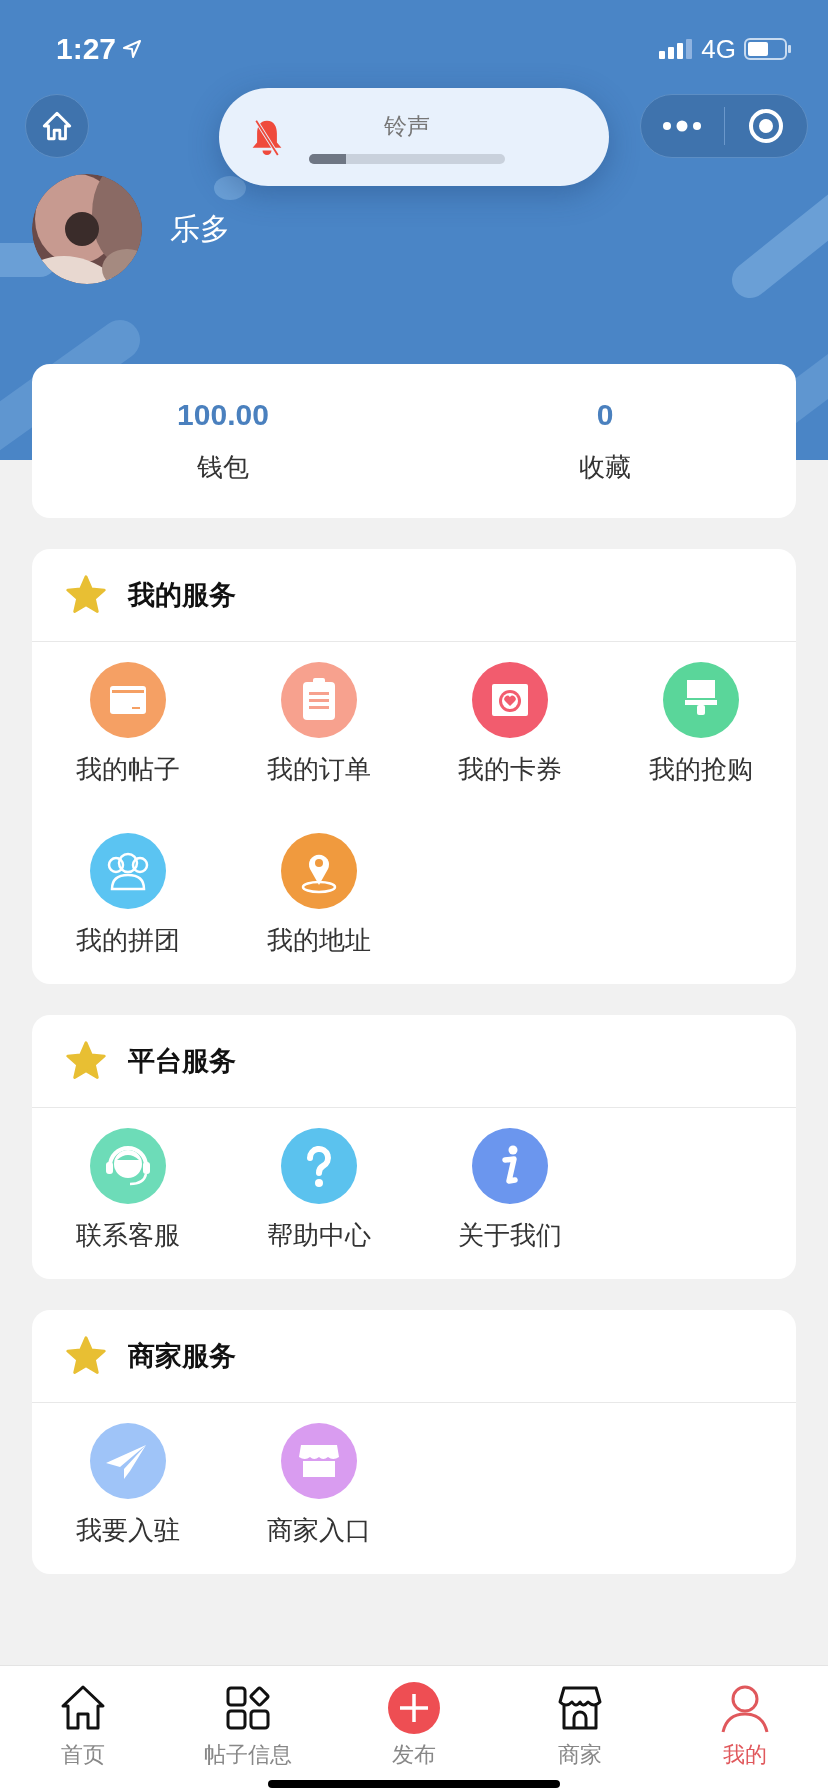 The width and height of the screenshot is (828, 1792). What do you see at coordinates (127, 895) in the screenshot?
I see `service-item: 我的拼团` at bounding box center [127, 895].